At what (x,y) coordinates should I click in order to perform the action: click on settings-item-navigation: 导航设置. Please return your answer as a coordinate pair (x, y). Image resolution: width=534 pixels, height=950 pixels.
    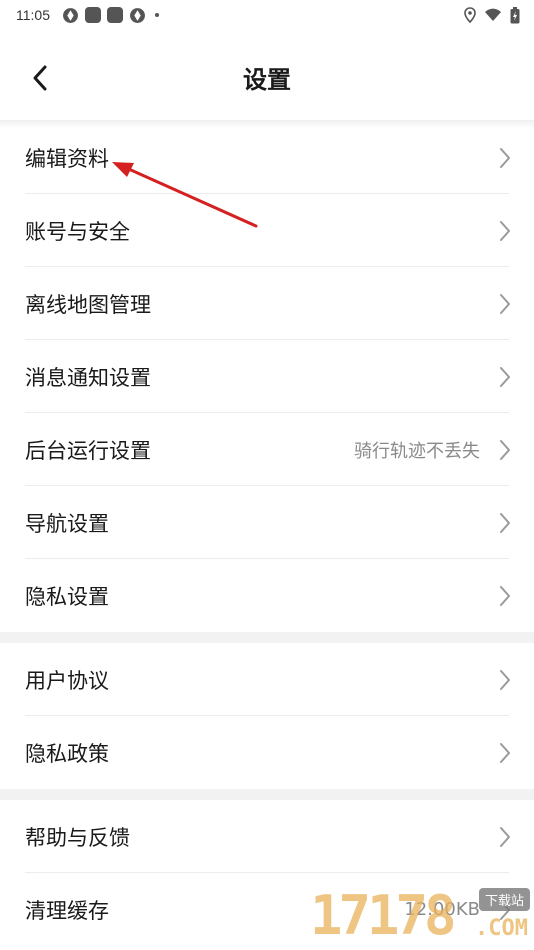
    Looking at the image, I should click on (267, 522).